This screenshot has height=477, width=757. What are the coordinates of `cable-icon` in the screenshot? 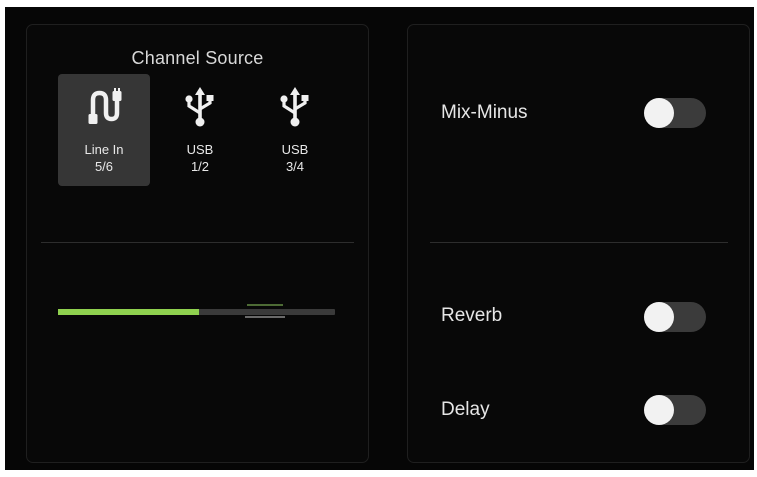 It's located at (104, 107).